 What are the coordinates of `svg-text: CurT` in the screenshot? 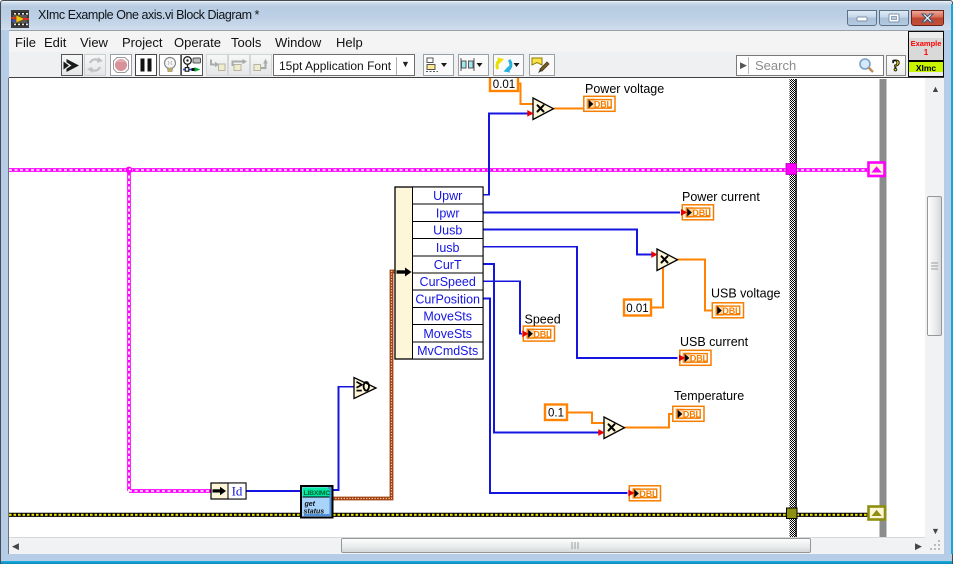 It's located at (448, 265).